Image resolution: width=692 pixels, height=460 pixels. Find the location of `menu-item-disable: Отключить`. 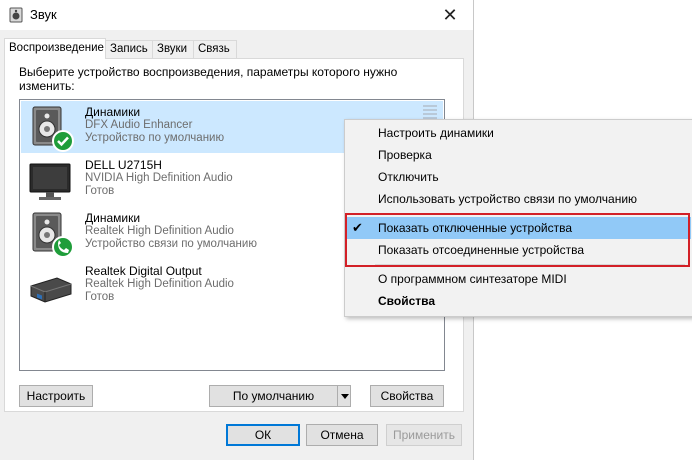

menu-item-disable: Отключить is located at coordinates (518, 177).